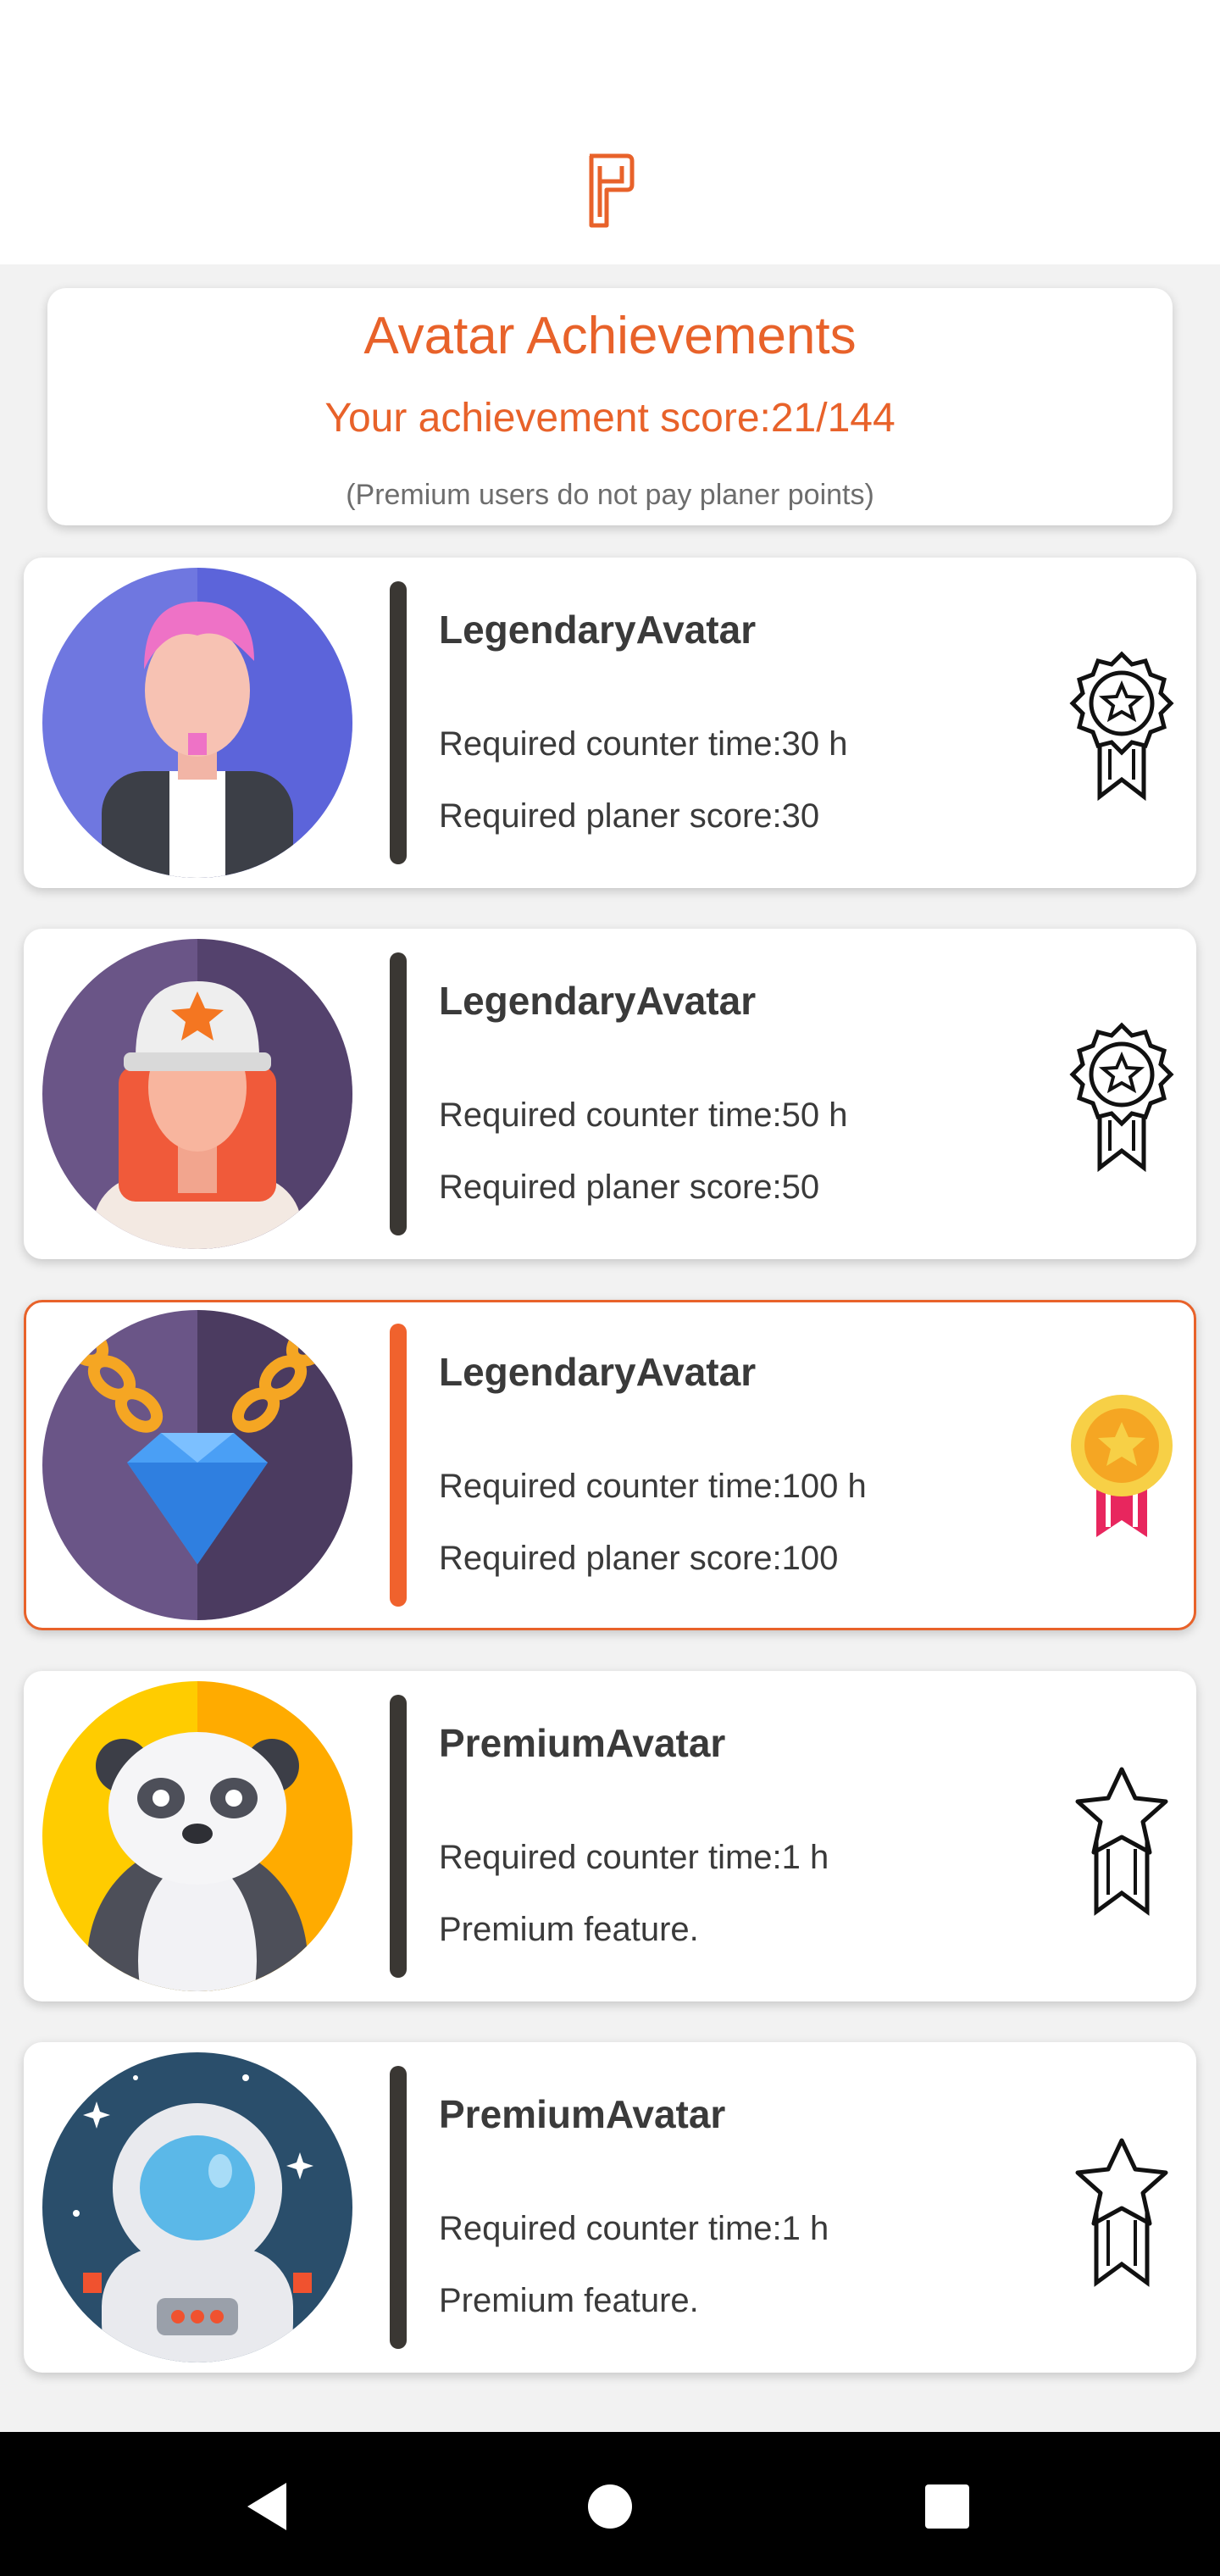  Describe the element at coordinates (653, 1486) in the screenshot. I see `required-counter-time: Required counter time:100 h` at that location.